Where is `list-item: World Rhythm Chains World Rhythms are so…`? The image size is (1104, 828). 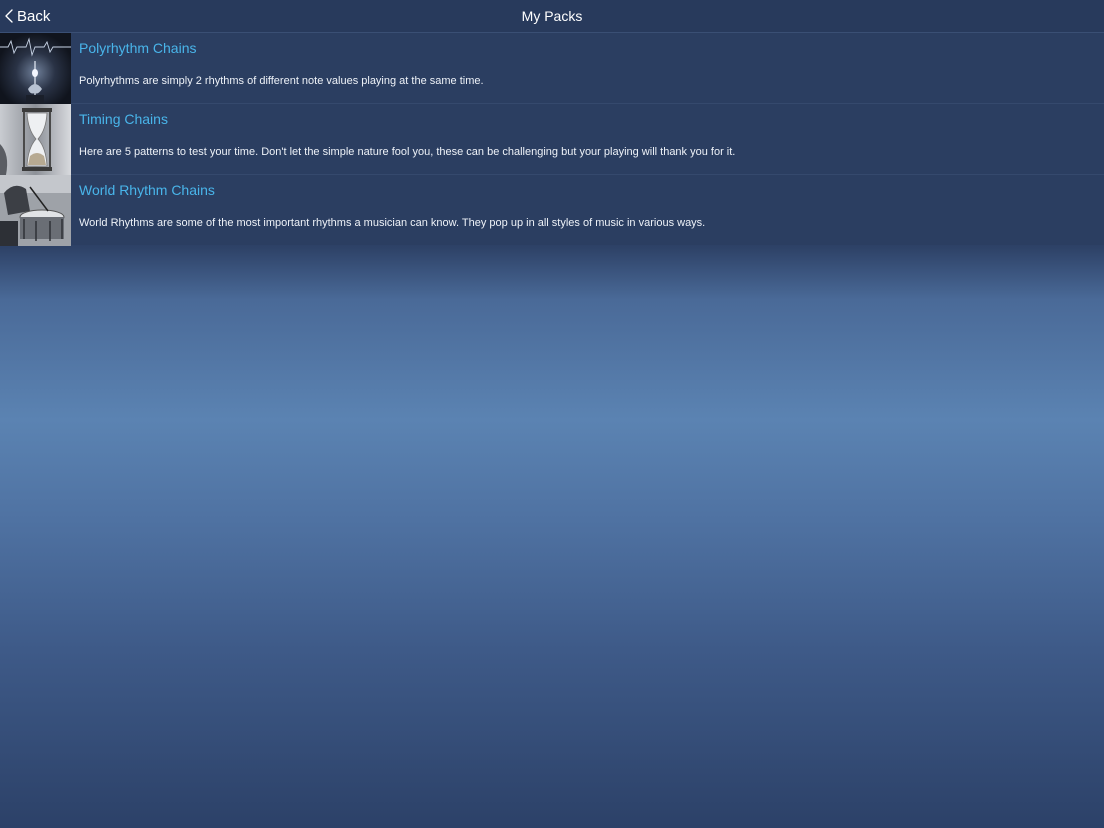 list-item: World Rhythm Chains World Rhythms are so… is located at coordinates (552, 210).